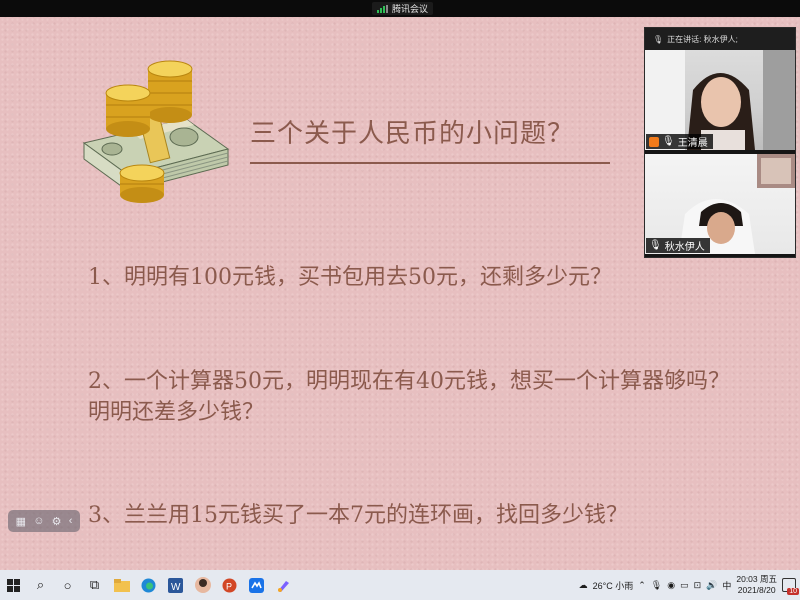 The image size is (800, 600). Describe the element at coordinates (256, 585) in the screenshot. I see `tencent-meeting-icon` at that location.